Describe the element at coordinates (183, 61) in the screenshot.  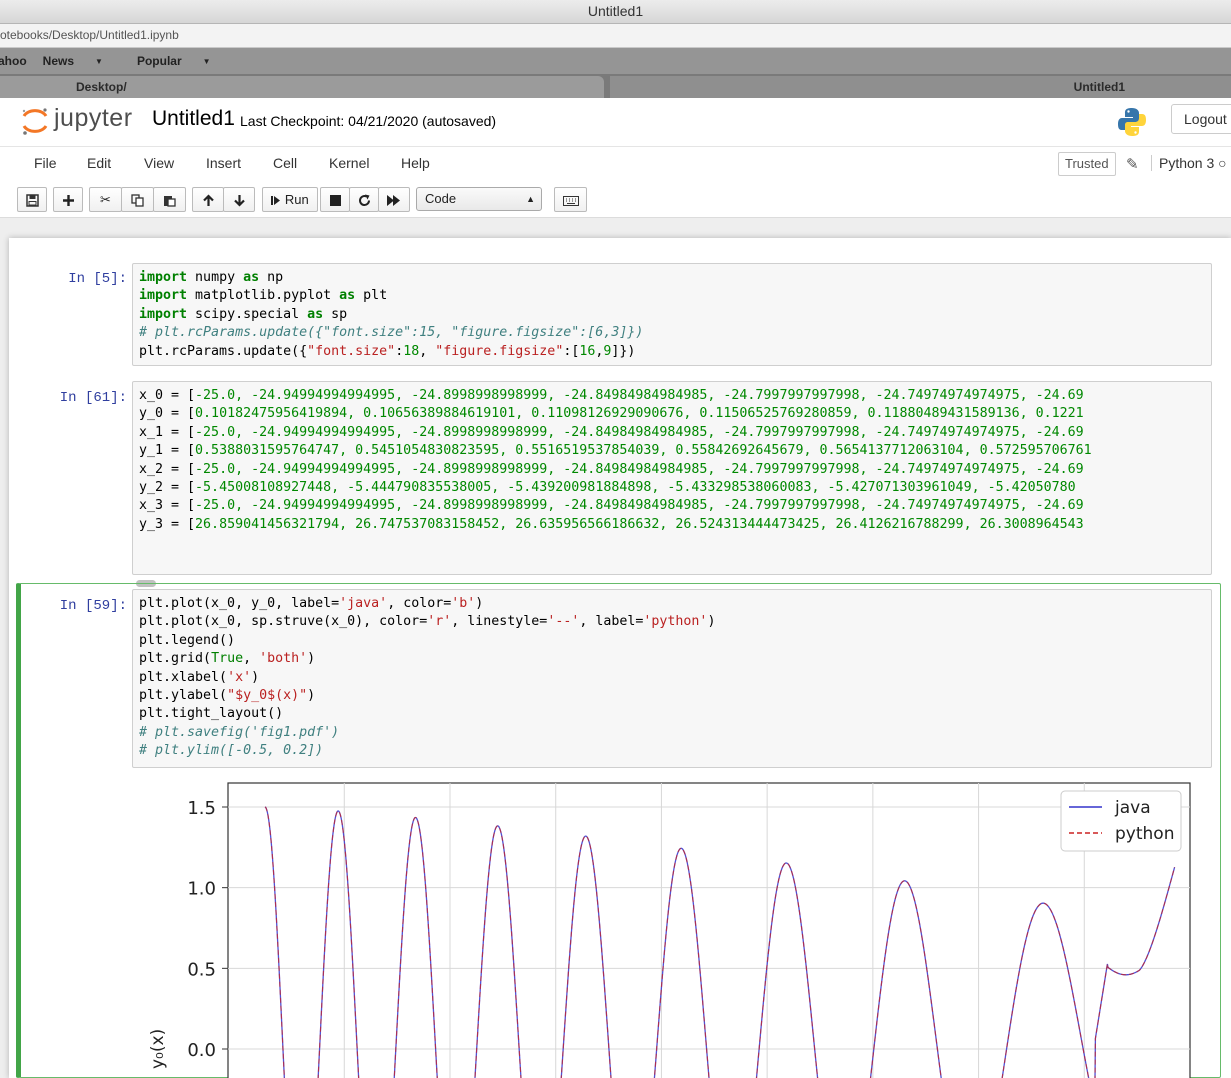
I see `bookmark-popular: Popular ▼` at that location.